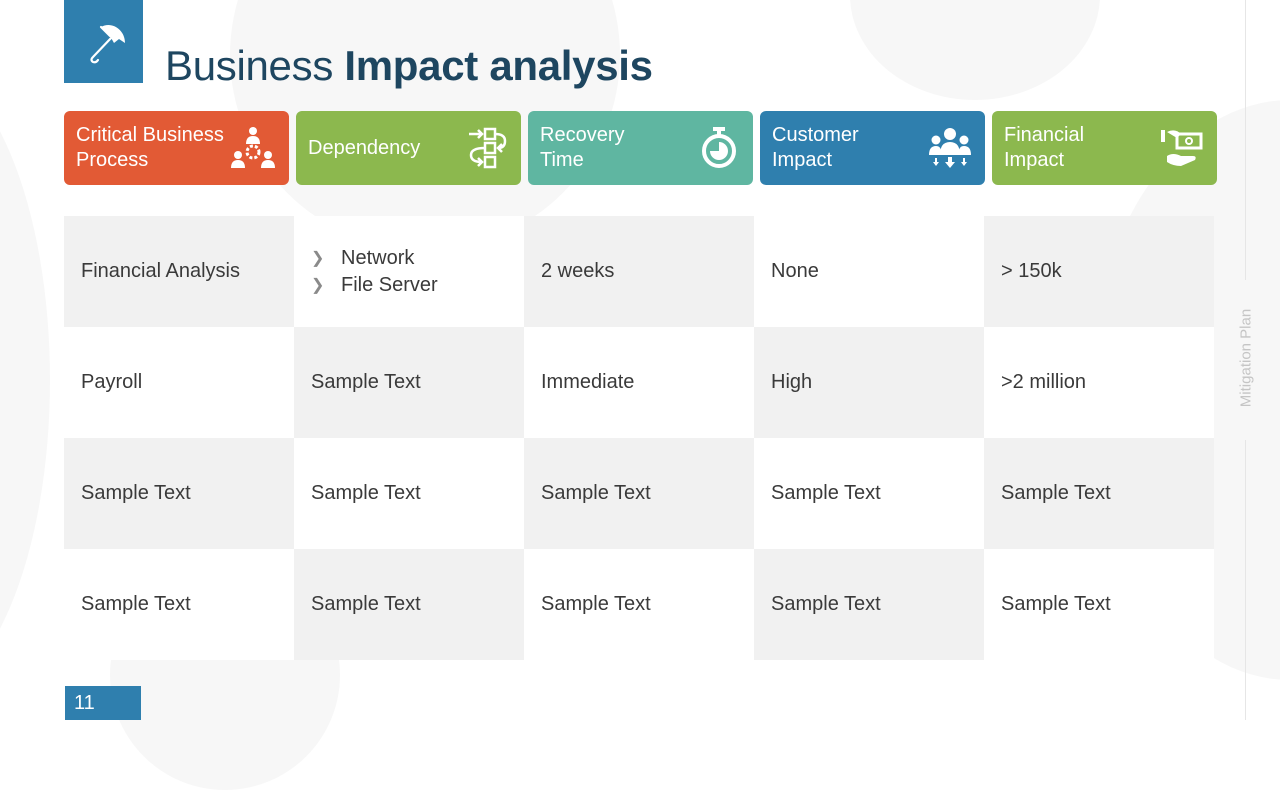  I want to click on header-dependency: Dependency, so click(408, 148).